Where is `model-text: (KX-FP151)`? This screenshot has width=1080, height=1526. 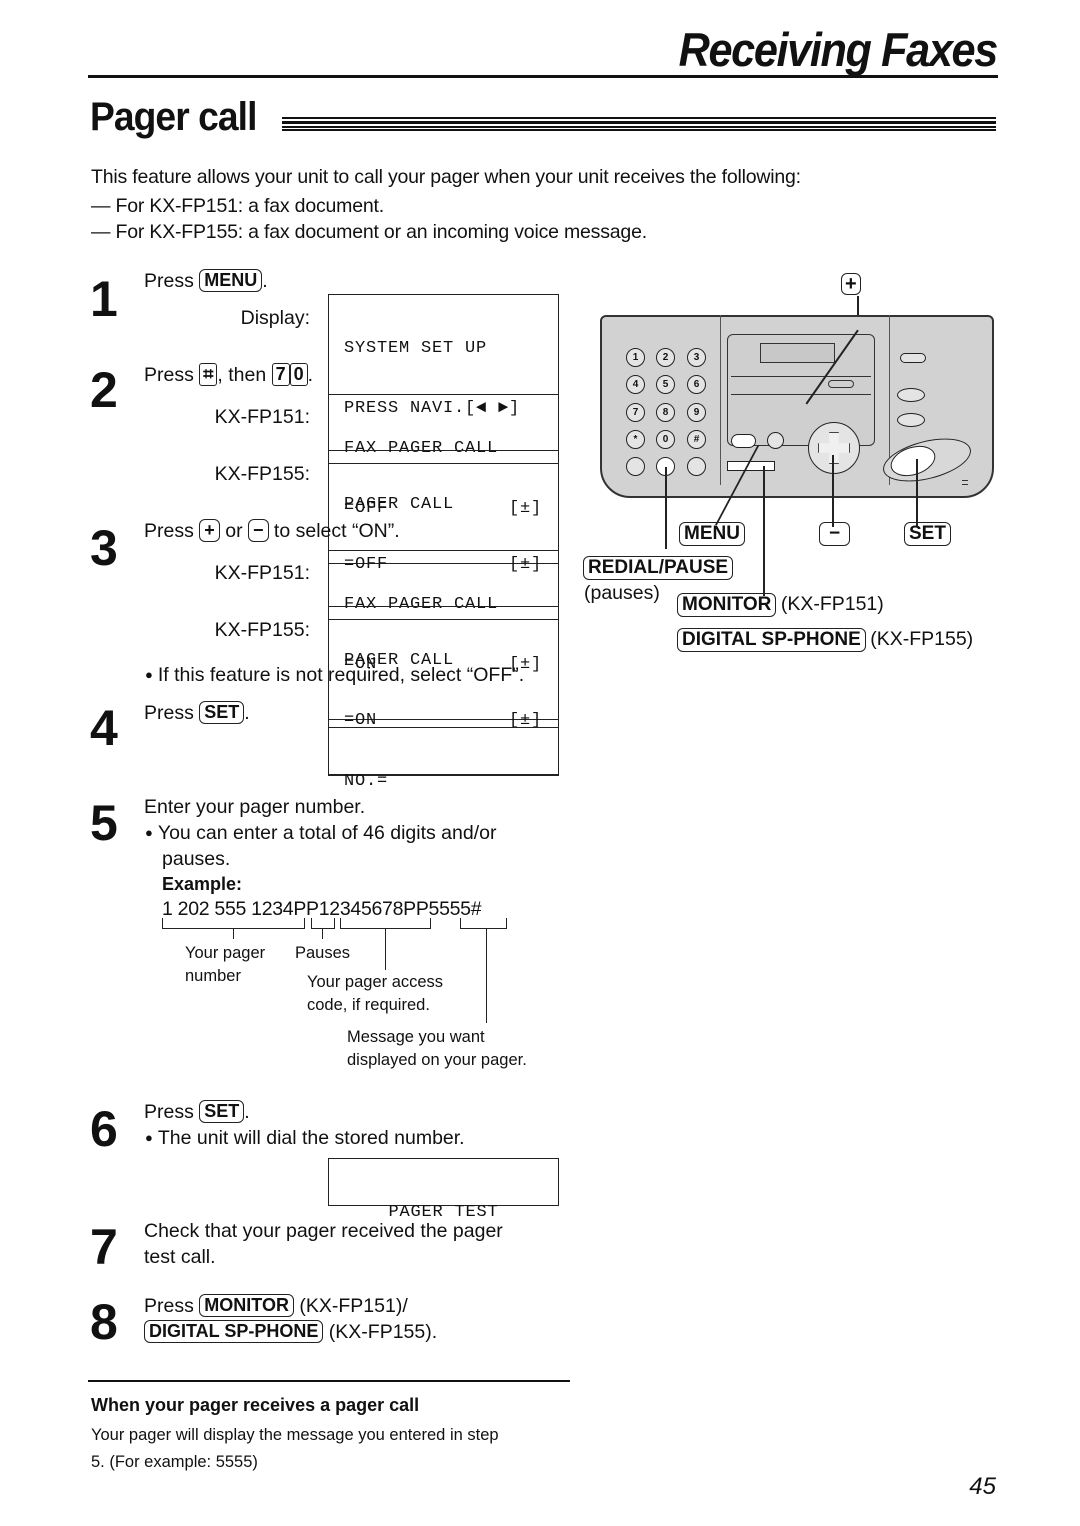 model-text: (KX-FP151) is located at coordinates (832, 604).